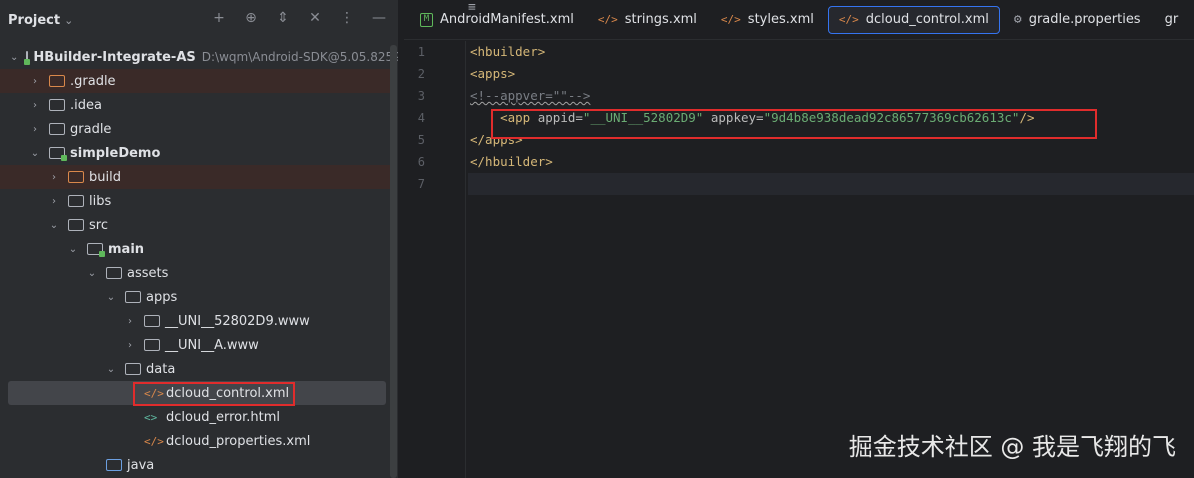 Image resolution: width=1194 pixels, height=478 pixels. Describe the element at coordinates (315, 18) in the screenshot. I see `collapse-icon: ✕` at that location.